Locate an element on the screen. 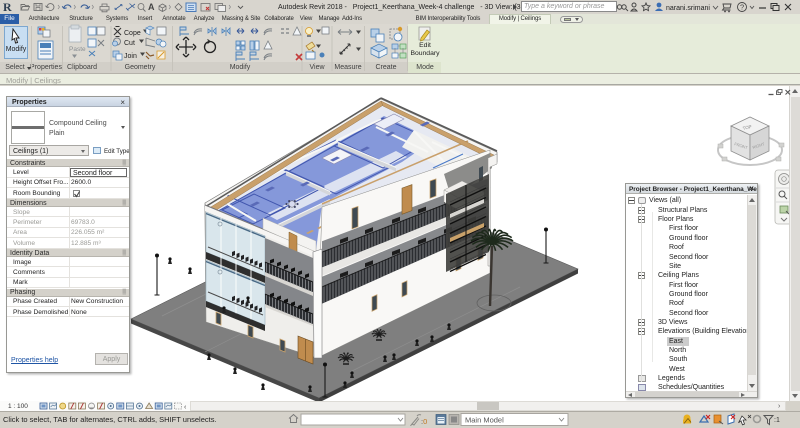 The height and width of the screenshot is (428, 800). svg-text: Paste is located at coordinates (77, 49).